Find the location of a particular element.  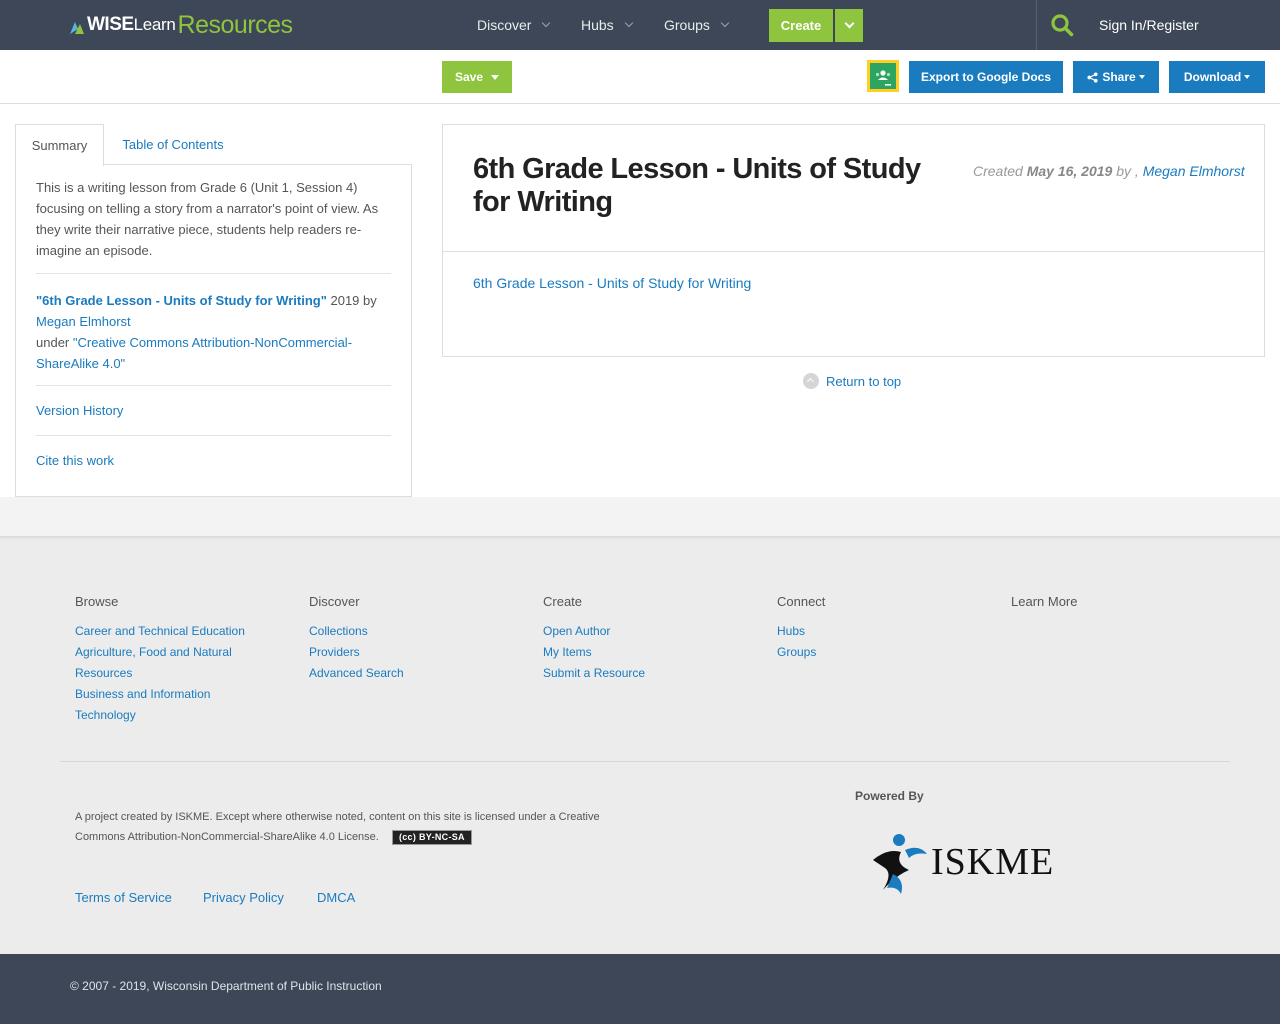

nav-discover: Discover is located at coordinates (514, 25).